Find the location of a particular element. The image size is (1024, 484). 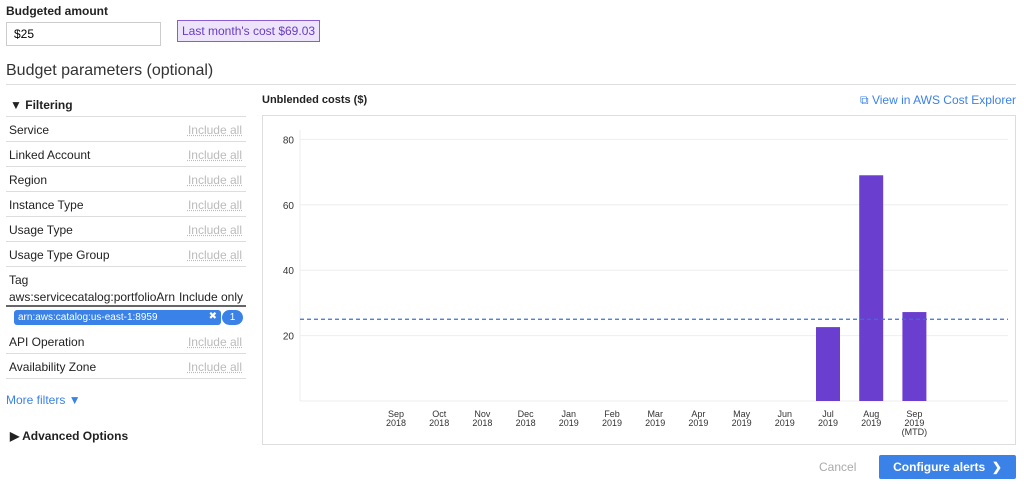

y-tick-label: 60 is located at coordinates (289, 206).